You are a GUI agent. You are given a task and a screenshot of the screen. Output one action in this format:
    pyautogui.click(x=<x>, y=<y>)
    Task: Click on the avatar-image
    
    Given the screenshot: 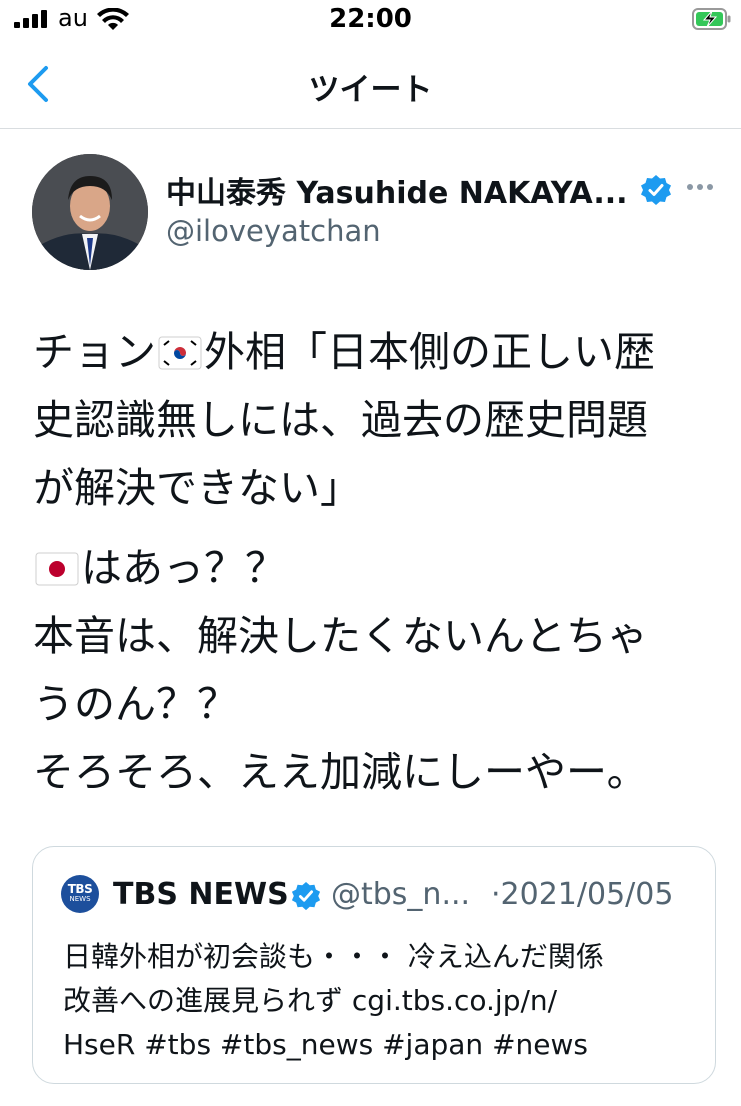 What is the action you would take?
    pyautogui.click(x=90, y=212)
    